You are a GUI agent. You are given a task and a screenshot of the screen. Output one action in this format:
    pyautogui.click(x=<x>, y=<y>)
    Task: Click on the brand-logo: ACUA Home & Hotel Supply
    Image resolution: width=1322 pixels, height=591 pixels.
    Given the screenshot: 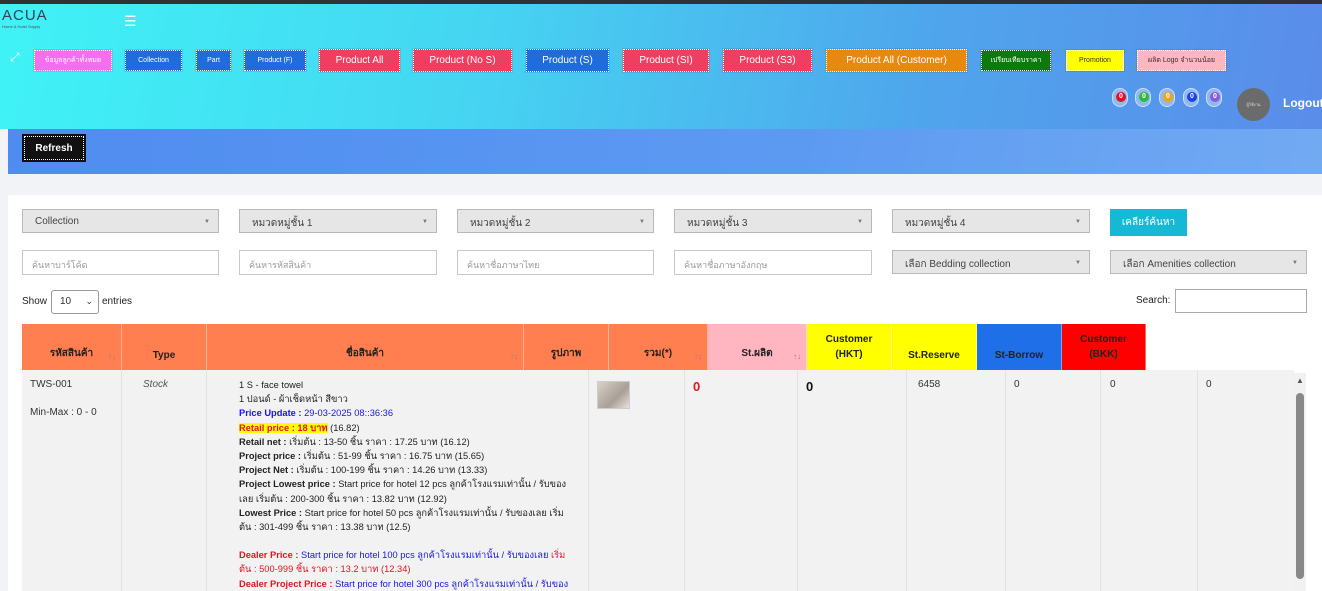 What is the action you would take?
    pyautogui.click(x=27, y=21)
    